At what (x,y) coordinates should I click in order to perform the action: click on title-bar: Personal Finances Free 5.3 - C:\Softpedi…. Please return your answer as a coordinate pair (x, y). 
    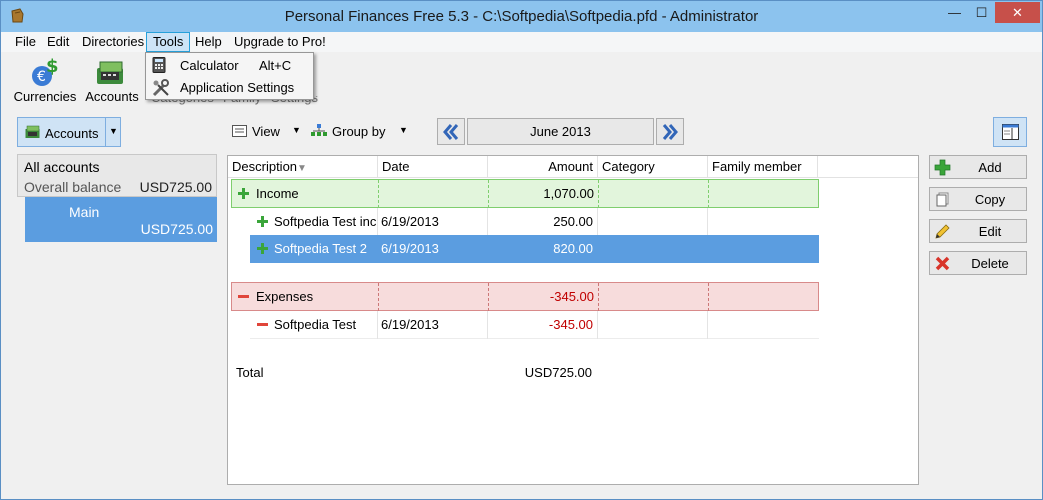
    Looking at the image, I should click on (521, 16).